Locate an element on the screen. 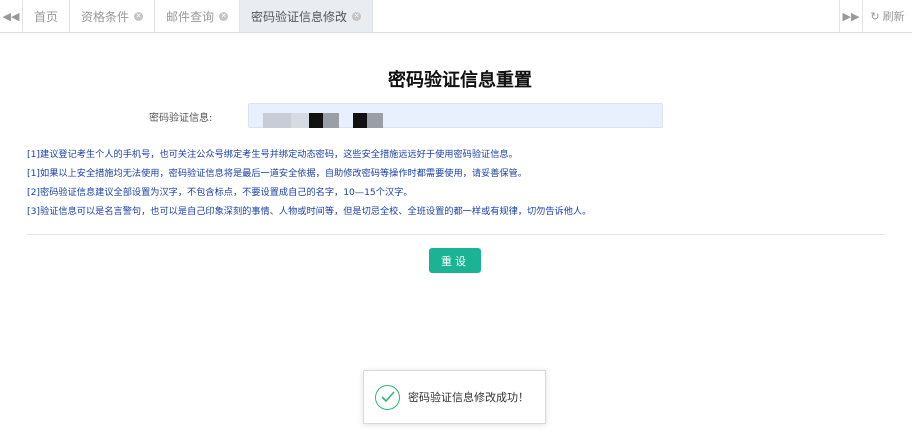 Image resolution: width=912 pixels, height=442 pixels. tab-password-verification: 密码验证信息修改 ✕ is located at coordinates (307, 16).